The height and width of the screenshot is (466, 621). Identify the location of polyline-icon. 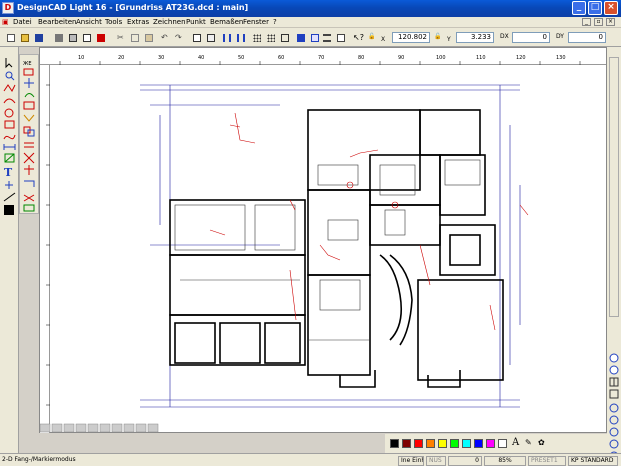
(9, 88).